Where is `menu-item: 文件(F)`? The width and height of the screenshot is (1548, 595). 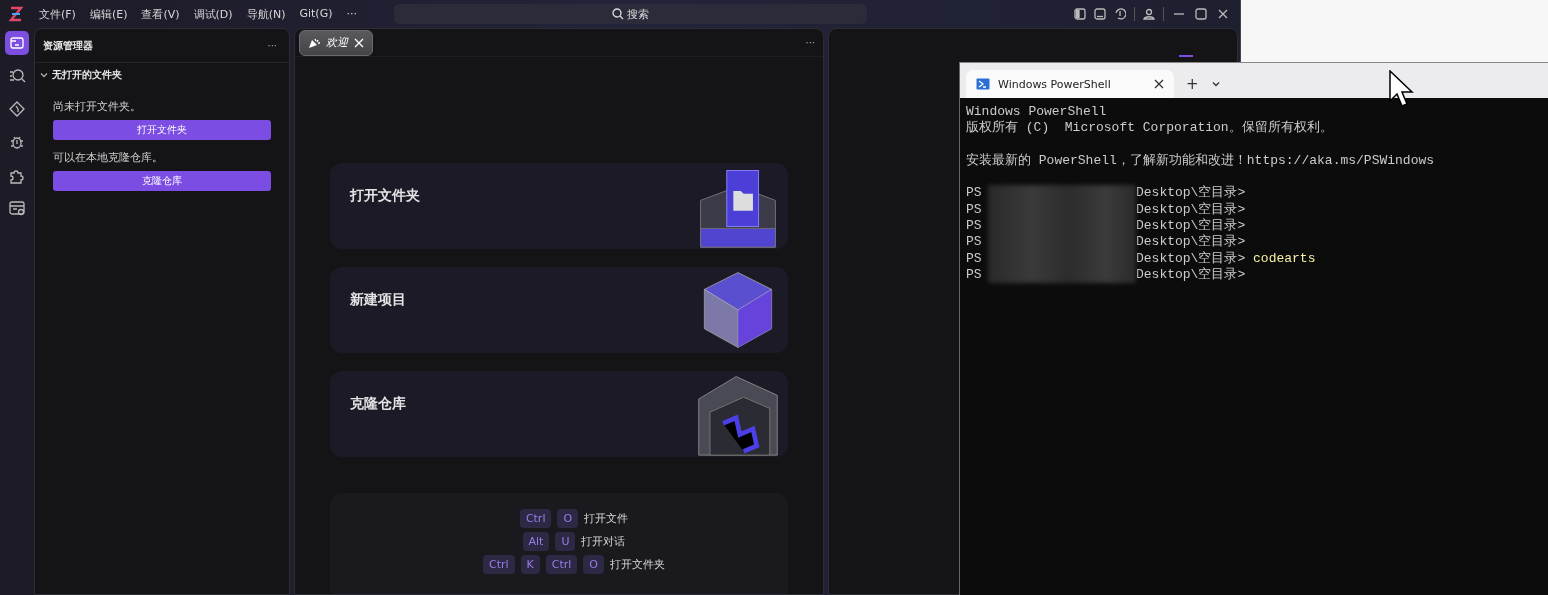
menu-item: 文件(F) is located at coordinates (57, 14).